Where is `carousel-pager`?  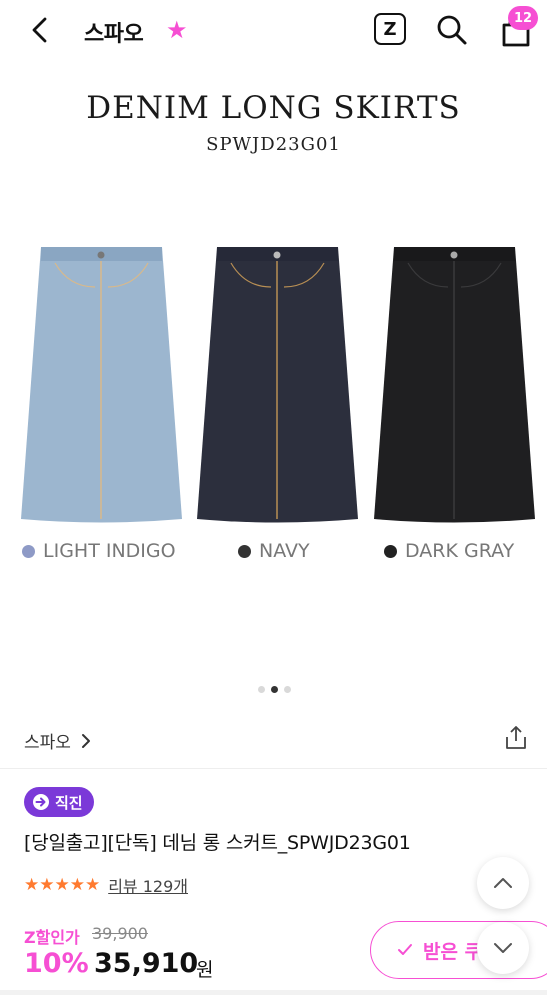 carousel-pager is located at coordinates (274, 689).